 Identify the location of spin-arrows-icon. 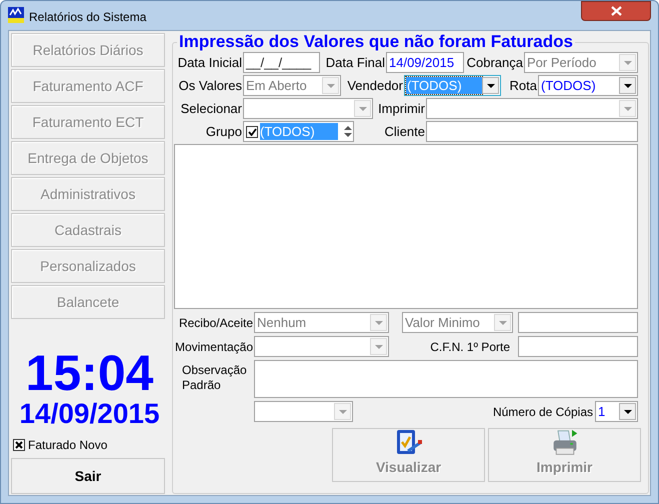
(348, 131).